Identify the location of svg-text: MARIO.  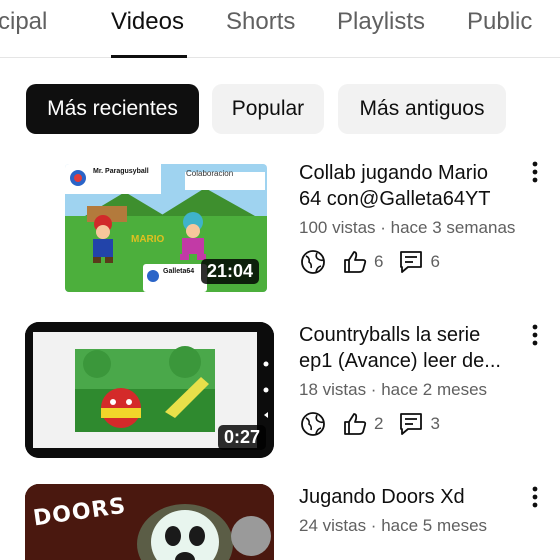
(148, 239).